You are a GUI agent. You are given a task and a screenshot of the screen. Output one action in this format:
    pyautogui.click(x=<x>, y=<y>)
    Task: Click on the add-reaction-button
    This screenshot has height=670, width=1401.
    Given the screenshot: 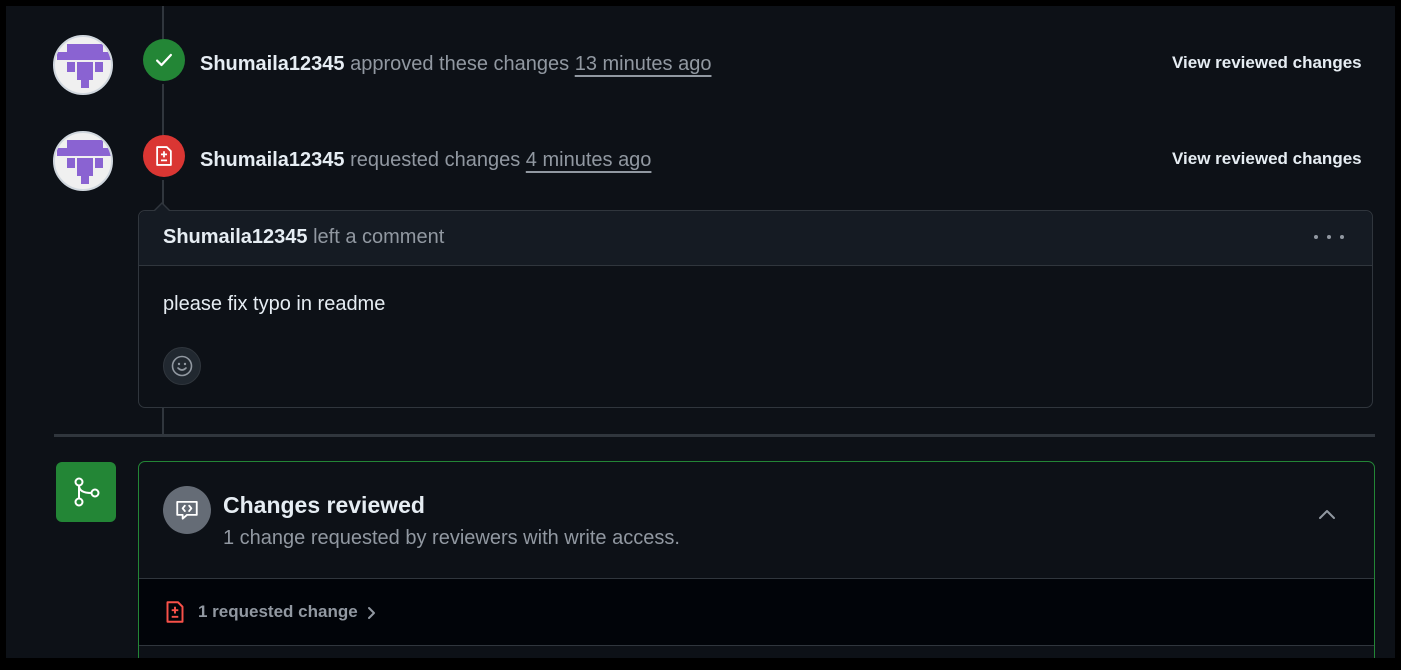 What is the action you would take?
    pyautogui.click(x=182, y=366)
    